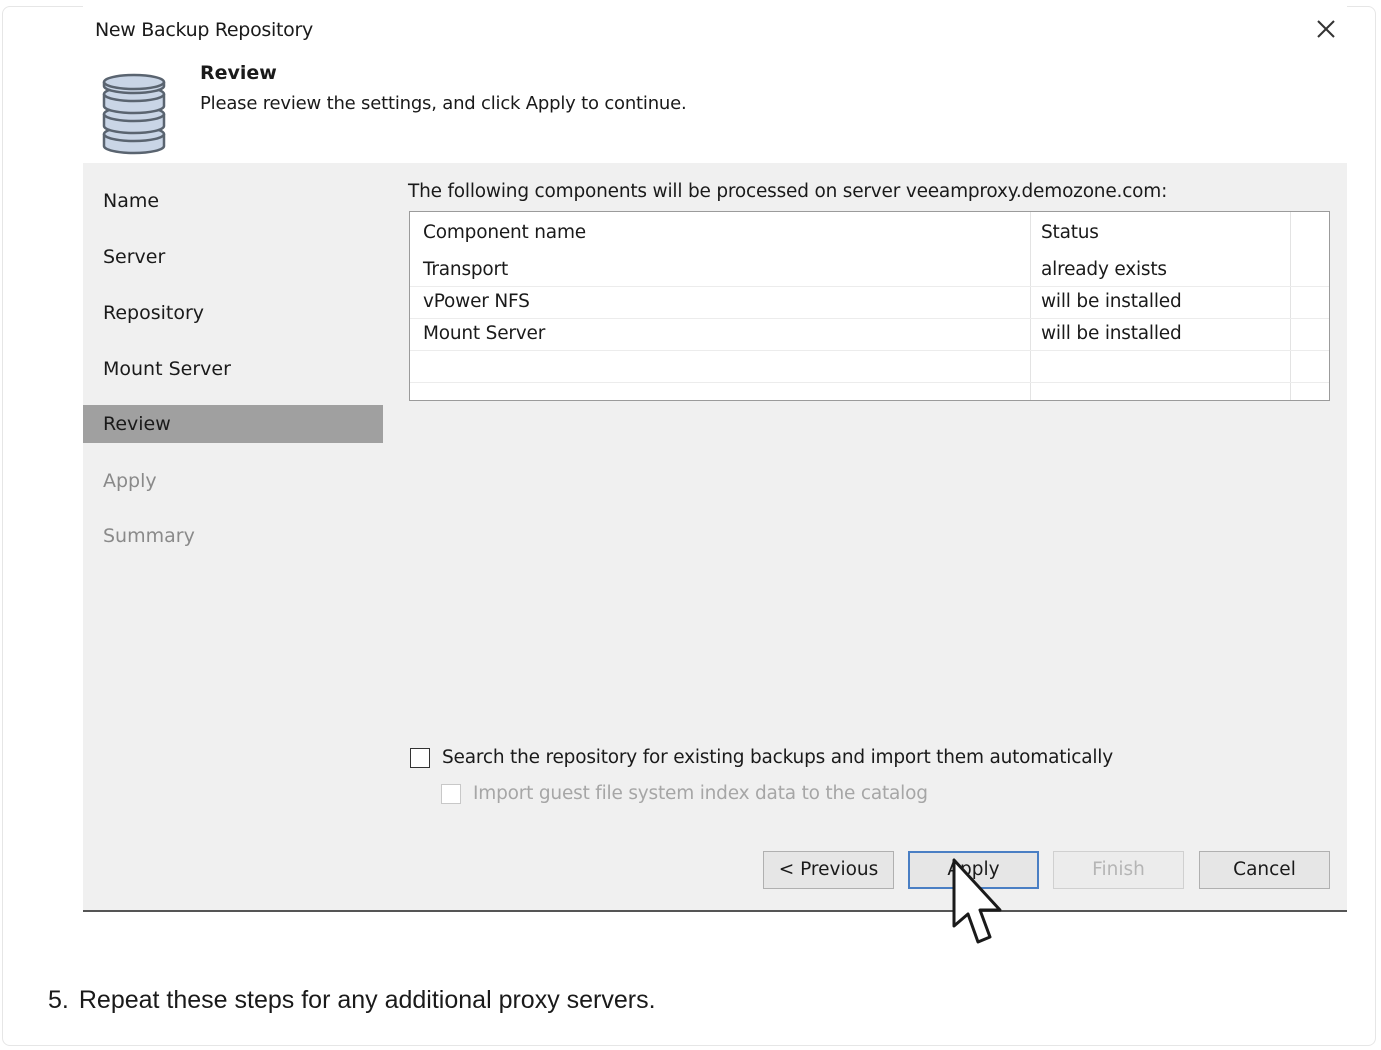 The image size is (1381, 1050). What do you see at coordinates (504, 232) in the screenshot?
I see `column-header-component-name: Component name` at bounding box center [504, 232].